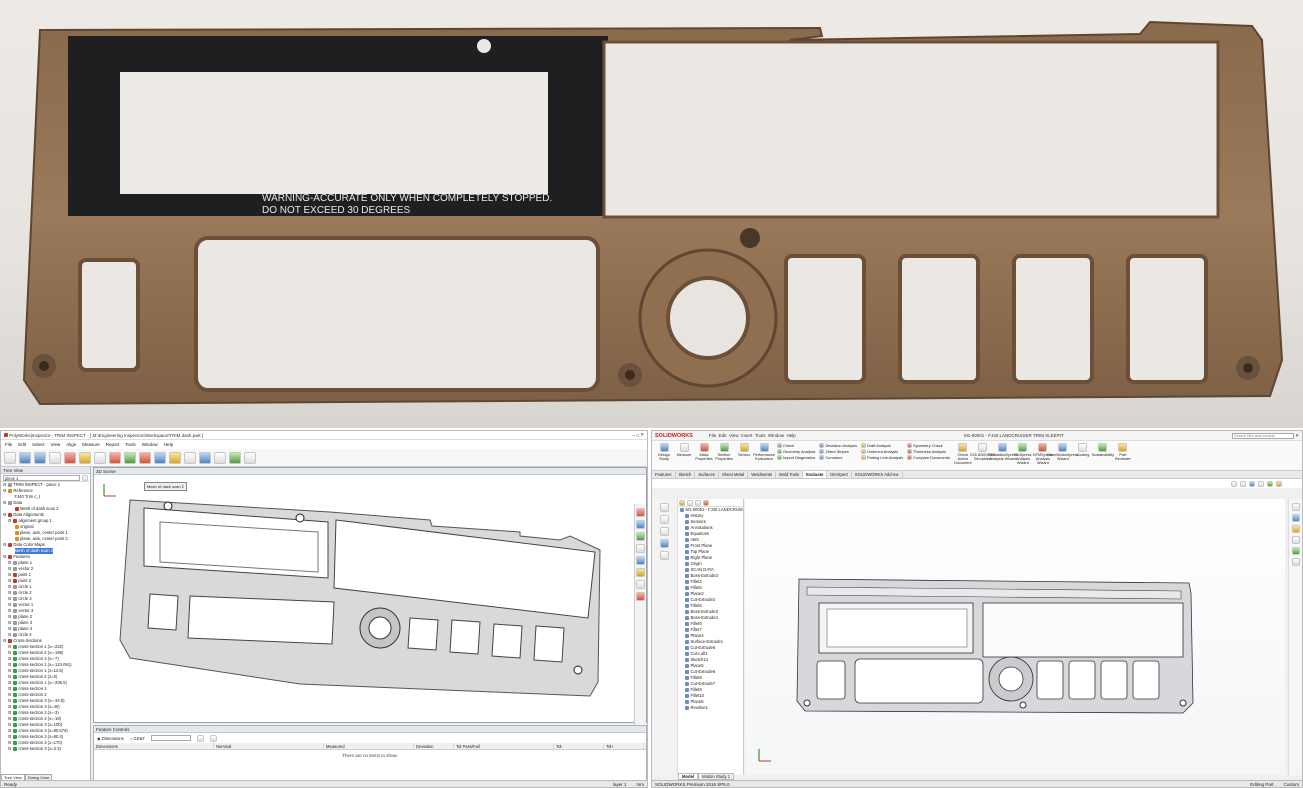 The height and width of the screenshot is (788, 1303). I want to click on status-units: mm, so click(641, 784).